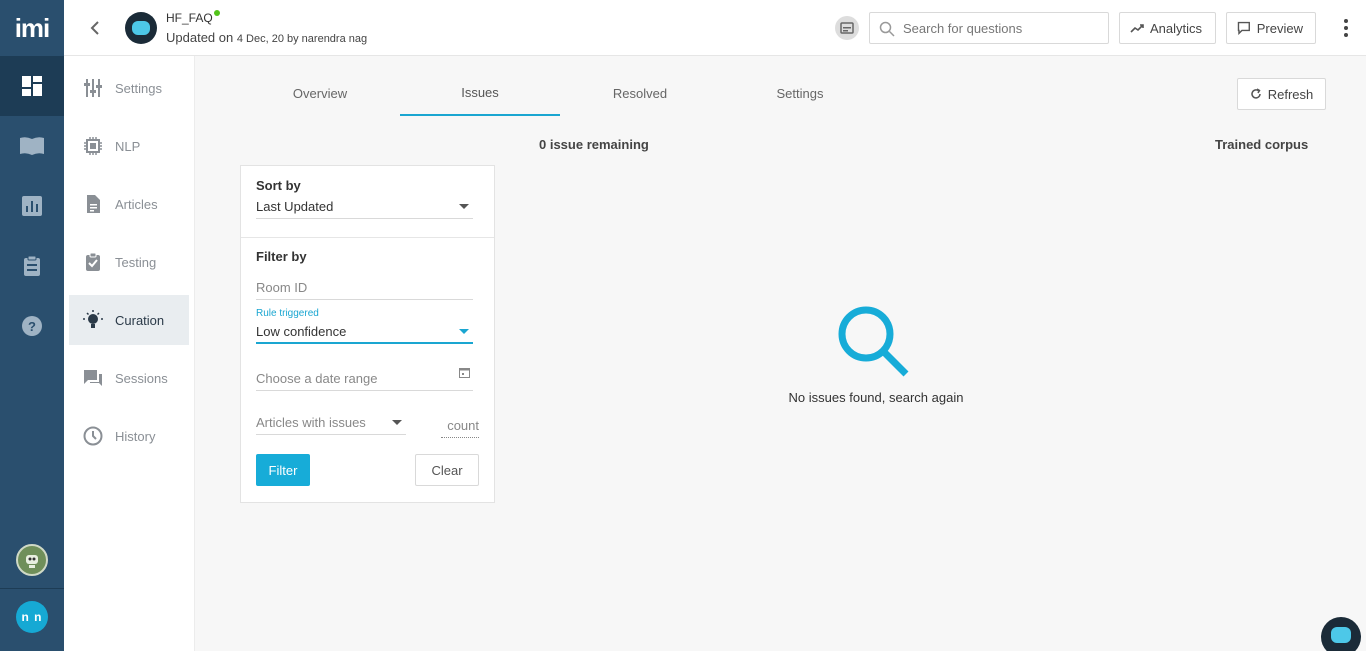 This screenshot has height=651, width=1366. I want to click on bot-logo, so click(141, 28).